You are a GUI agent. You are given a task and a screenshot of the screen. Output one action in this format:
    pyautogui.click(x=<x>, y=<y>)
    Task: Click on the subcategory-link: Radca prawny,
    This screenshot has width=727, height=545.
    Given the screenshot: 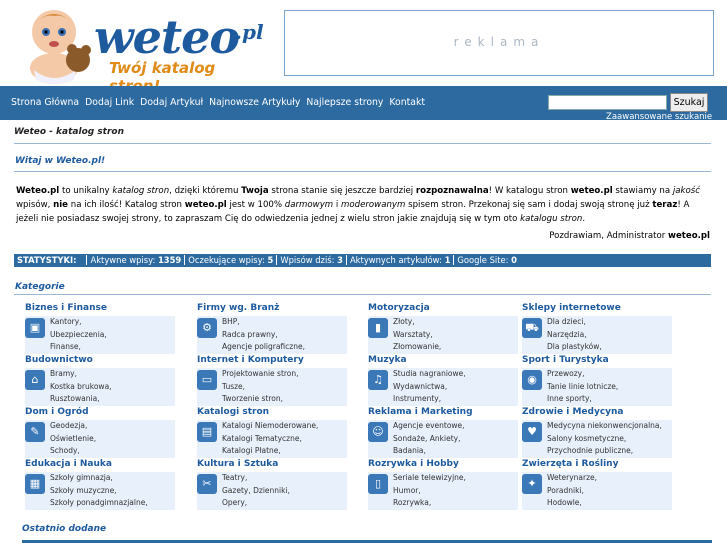 What is the action you would take?
    pyautogui.click(x=263, y=335)
    